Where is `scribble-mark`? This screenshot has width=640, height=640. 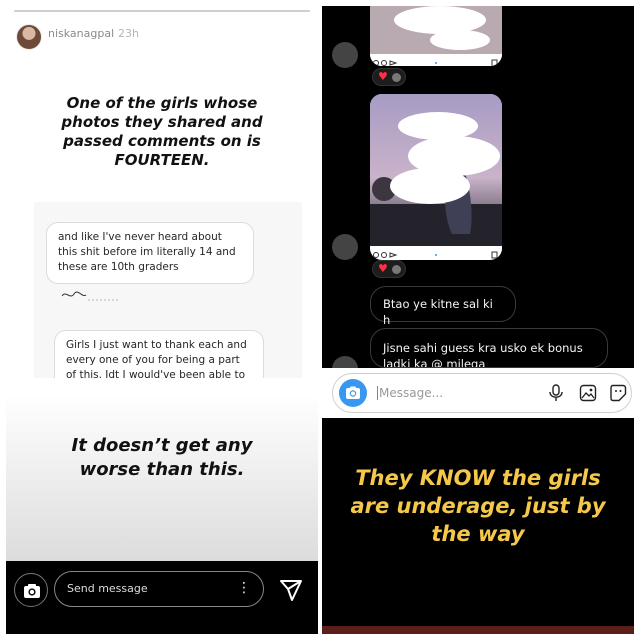
scribble-mark is located at coordinates (89, 296).